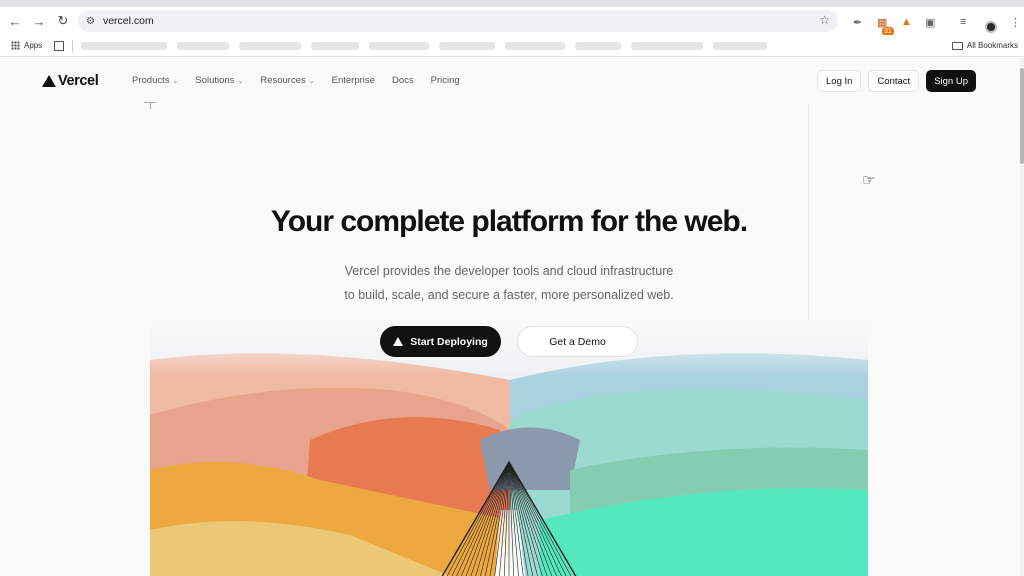 This screenshot has height=576, width=1024. What do you see at coordinates (151, 80) in the screenshot?
I see `menu-label: Products` at bounding box center [151, 80].